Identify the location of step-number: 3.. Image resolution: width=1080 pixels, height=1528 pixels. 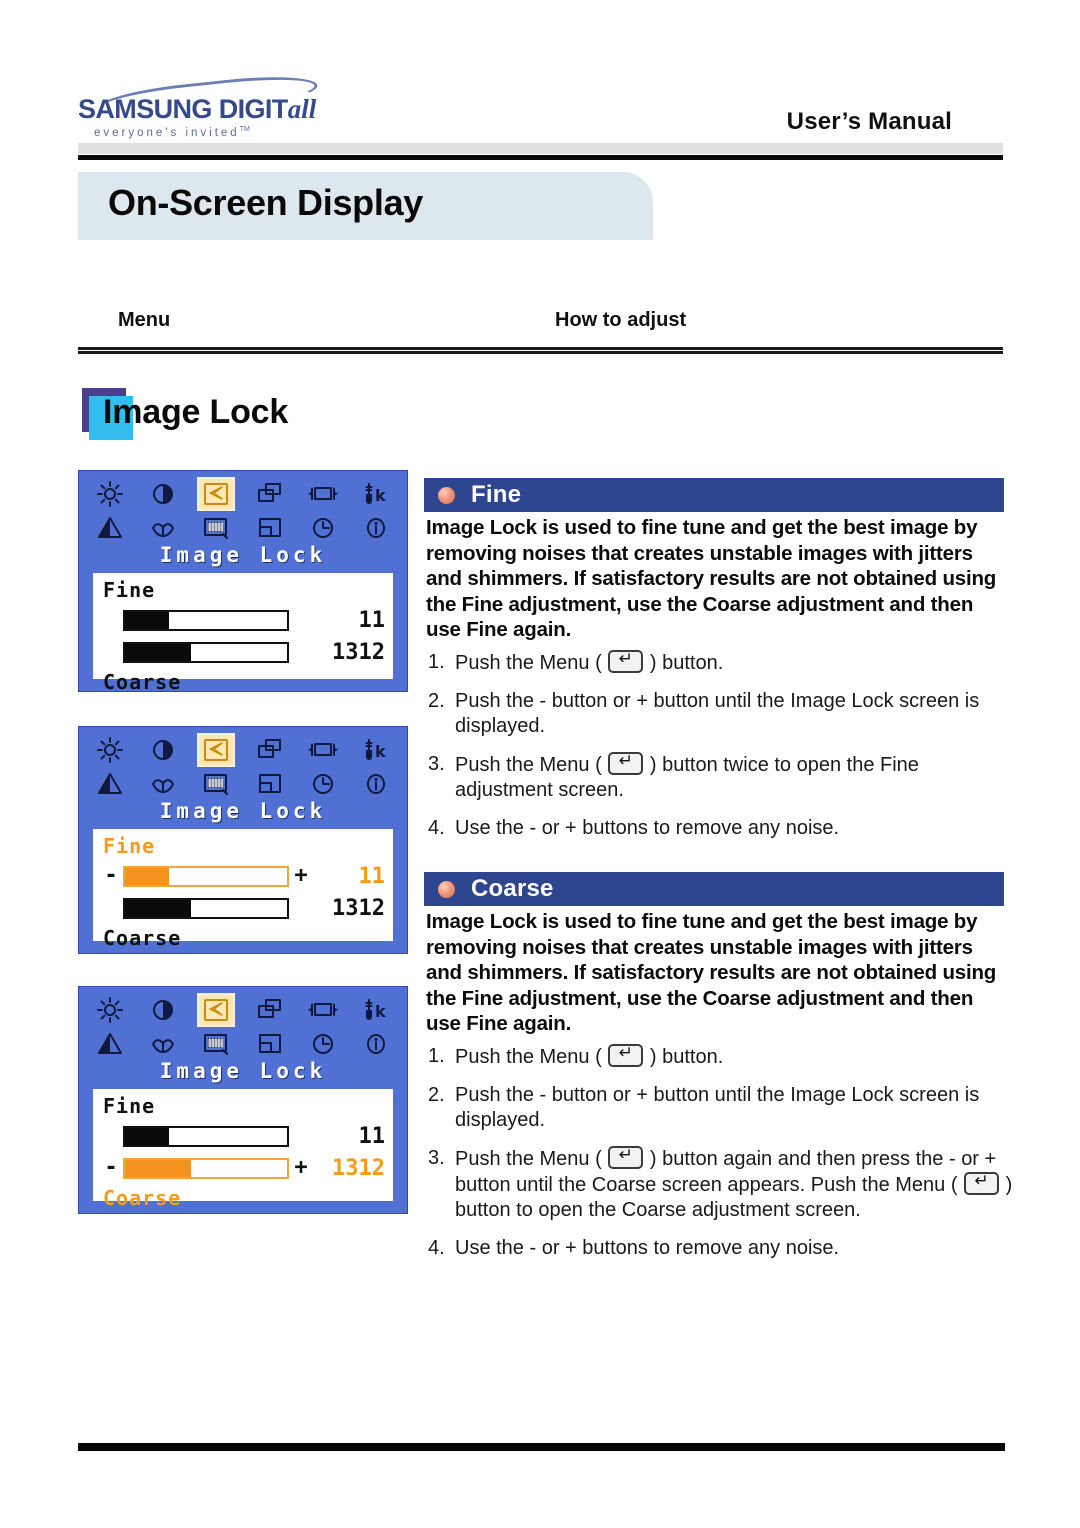
(436, 1158).